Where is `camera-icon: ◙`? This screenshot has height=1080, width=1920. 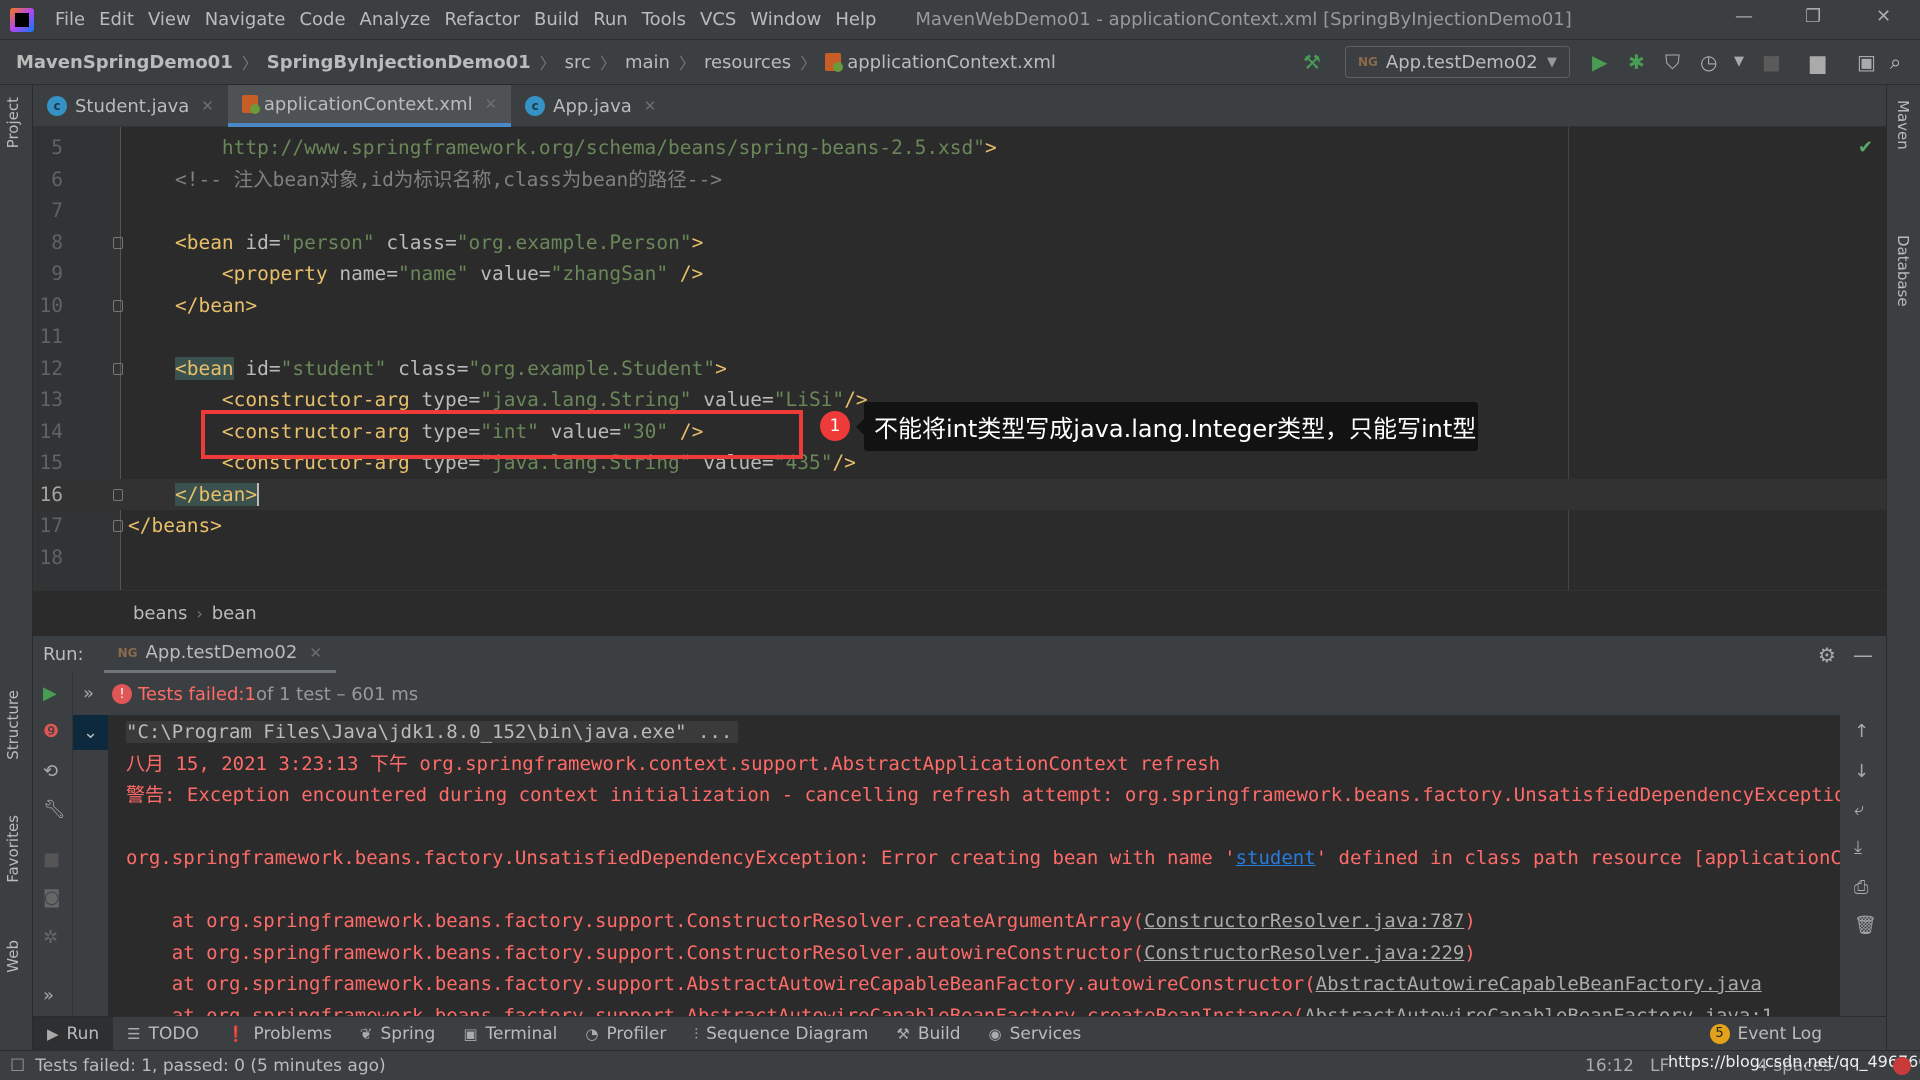
camera-icon: ◙ is located at coordinates (51, 897).